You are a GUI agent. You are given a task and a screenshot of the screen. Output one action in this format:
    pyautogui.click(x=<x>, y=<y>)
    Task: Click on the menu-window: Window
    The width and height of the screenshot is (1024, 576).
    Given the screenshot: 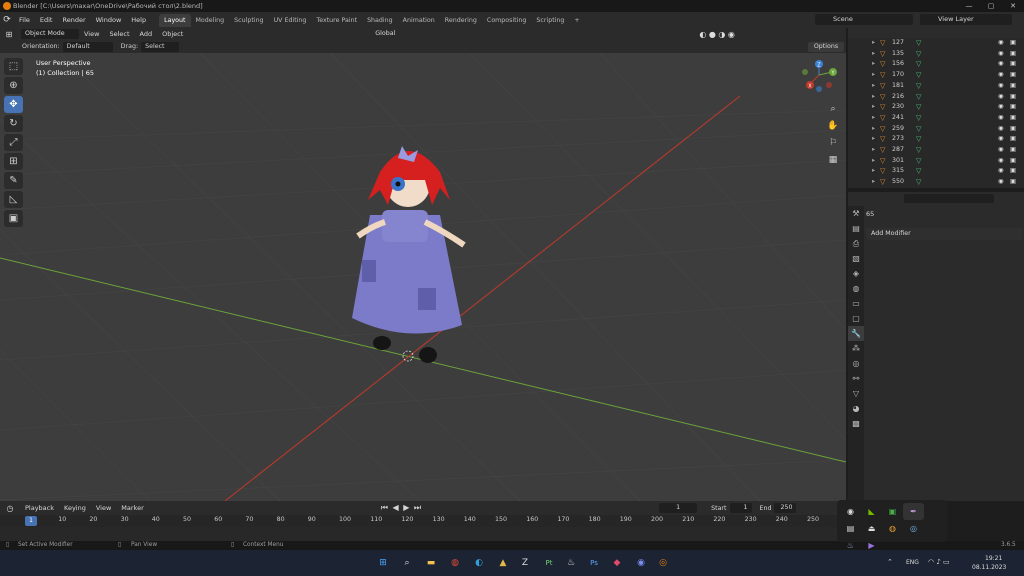 What is the action you would take?
    pyautogui.click(x=109, y=20)
    